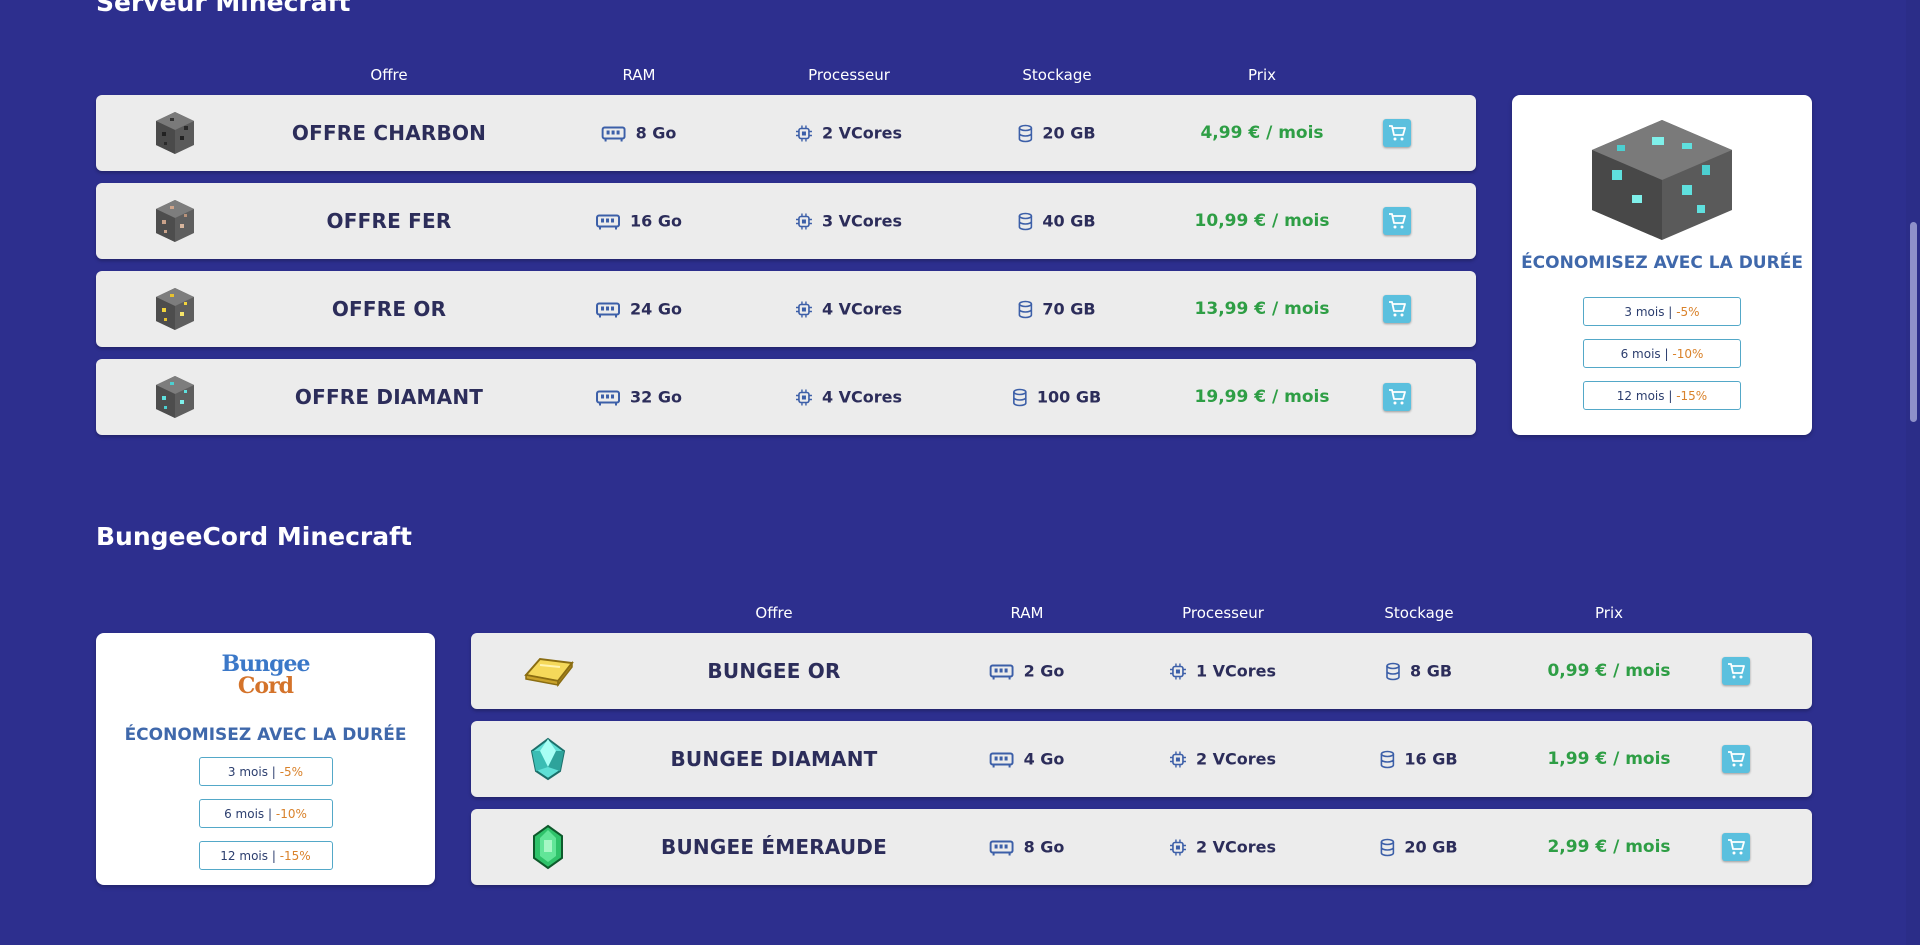  Describe the element at coordinates (1644, 395) in the screenshot. I see `duration-period: 12 mois |` at that location.